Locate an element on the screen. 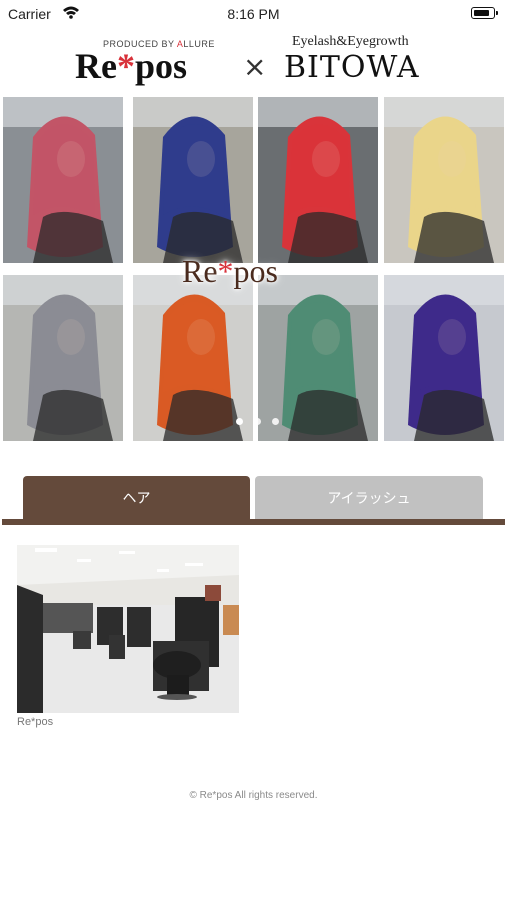  salon-interior-photo is located at coordinates (128, 629).